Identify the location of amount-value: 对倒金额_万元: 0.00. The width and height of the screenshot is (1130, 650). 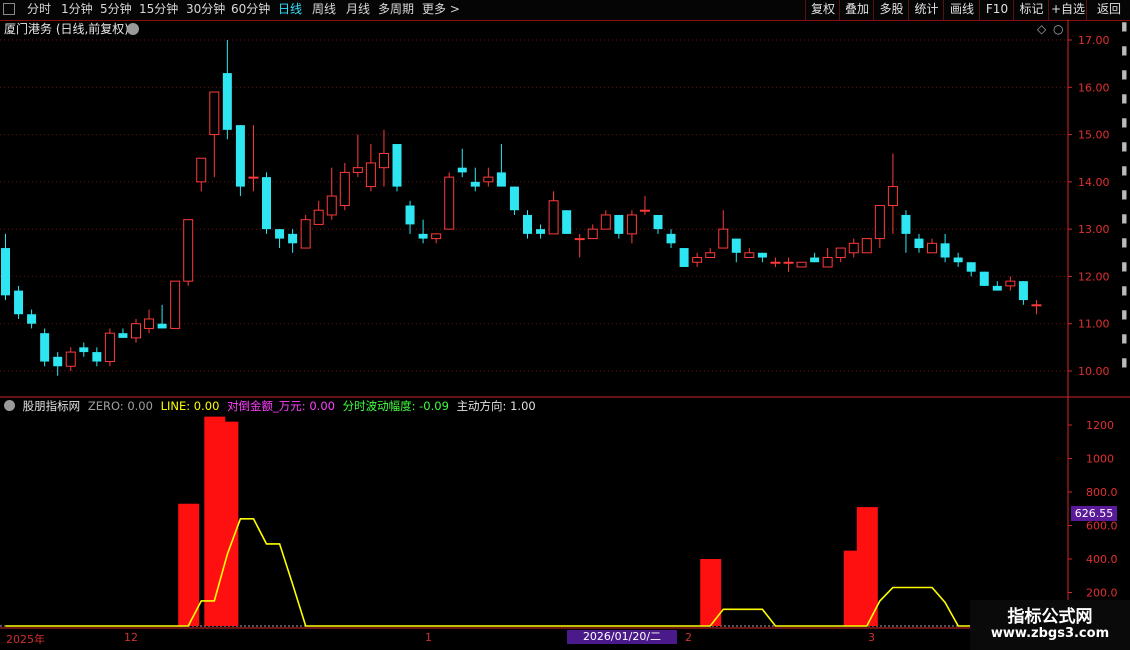
(281, 406).